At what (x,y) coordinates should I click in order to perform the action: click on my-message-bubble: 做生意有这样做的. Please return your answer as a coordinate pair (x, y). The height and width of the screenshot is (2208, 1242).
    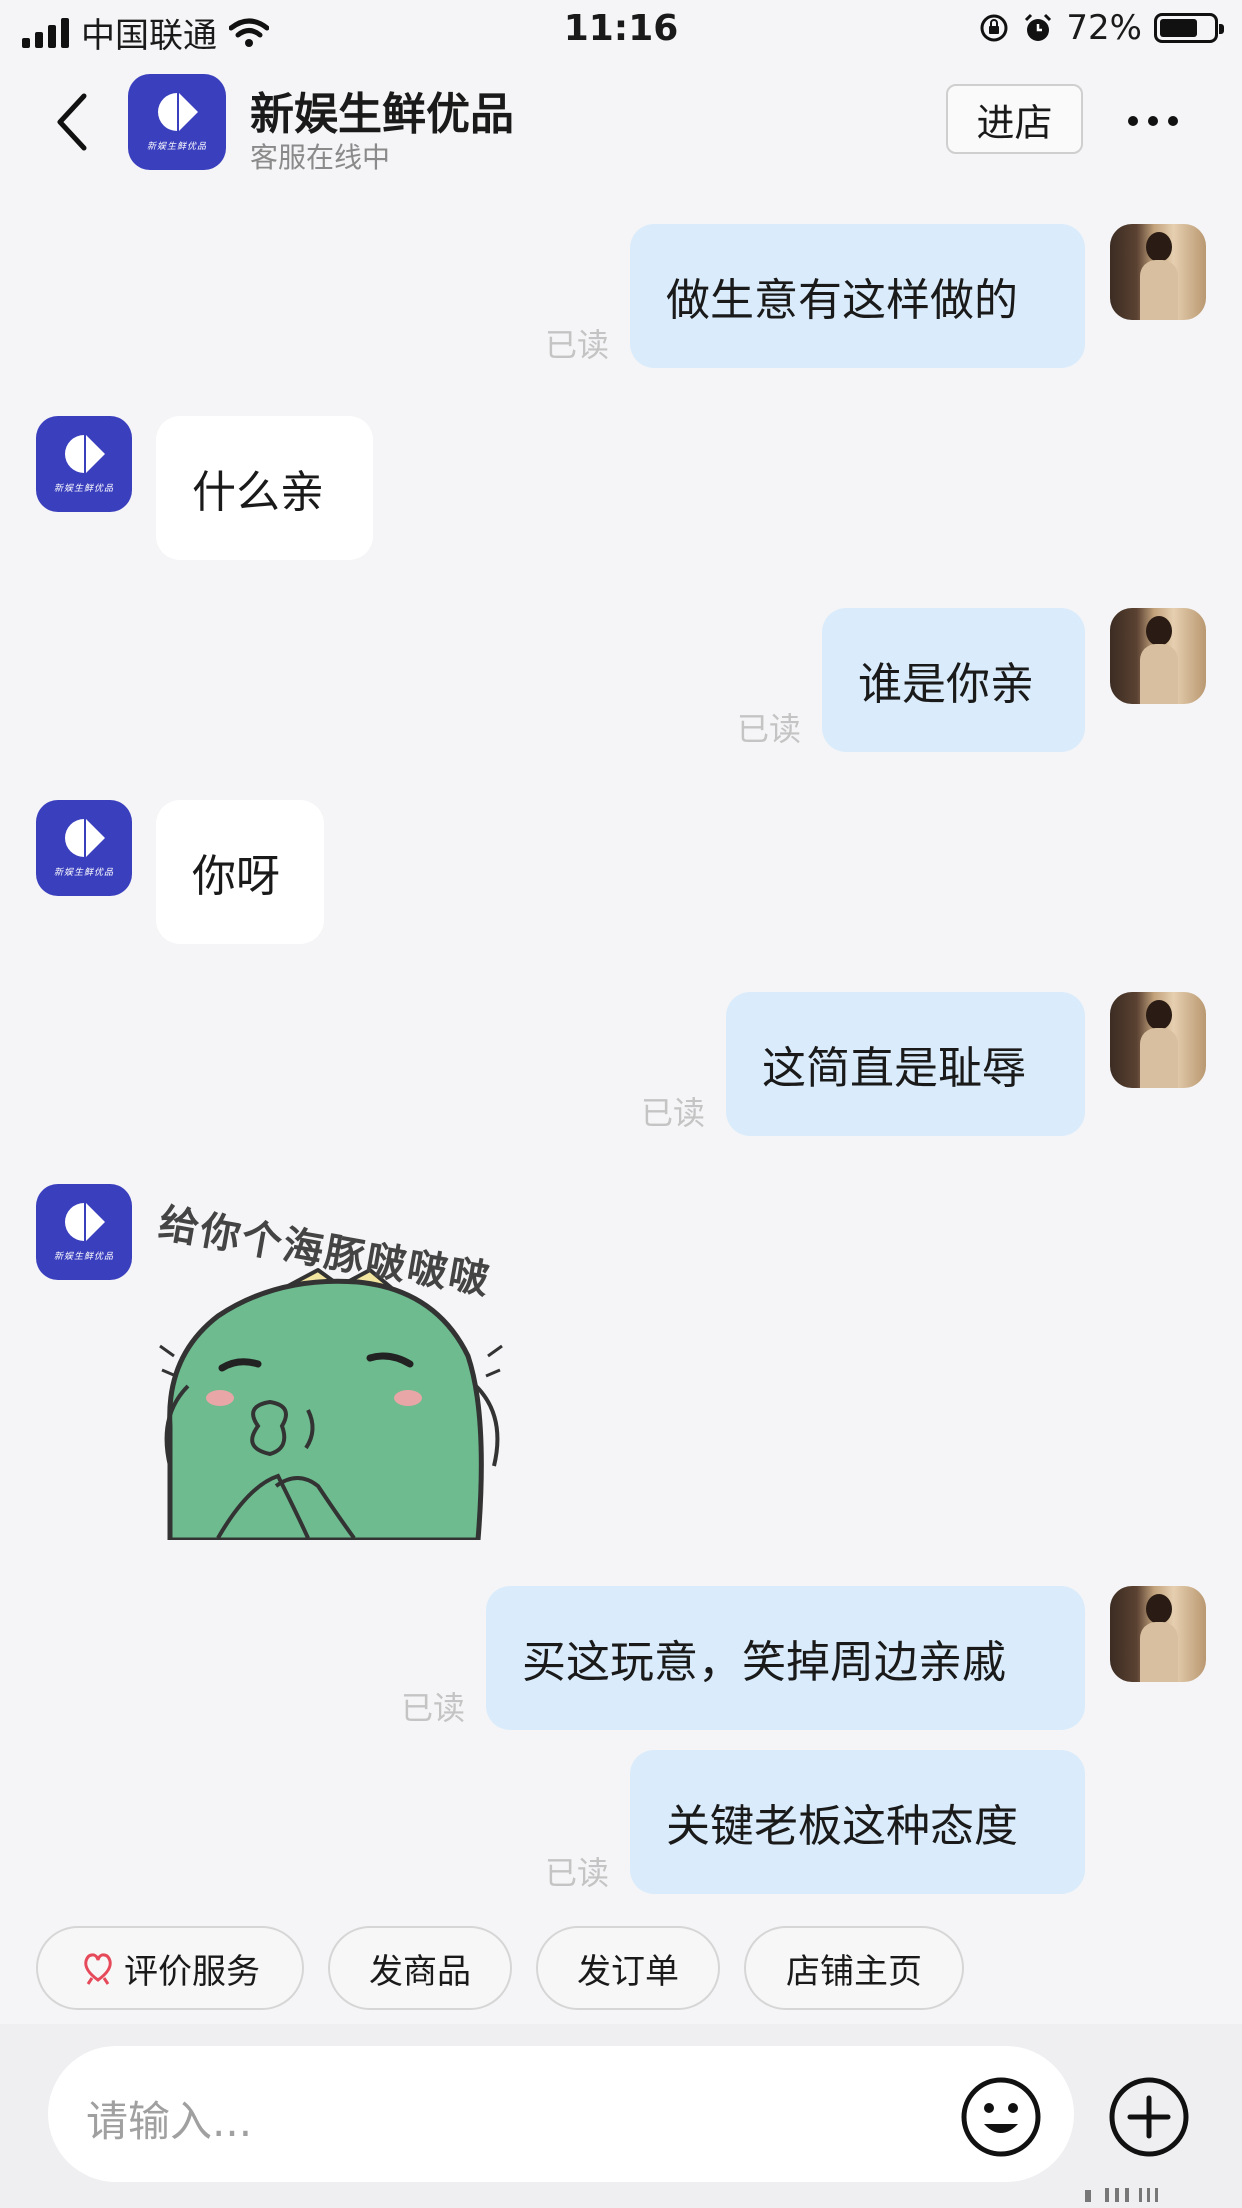
    Looking at the image, I should click on (857, 296).